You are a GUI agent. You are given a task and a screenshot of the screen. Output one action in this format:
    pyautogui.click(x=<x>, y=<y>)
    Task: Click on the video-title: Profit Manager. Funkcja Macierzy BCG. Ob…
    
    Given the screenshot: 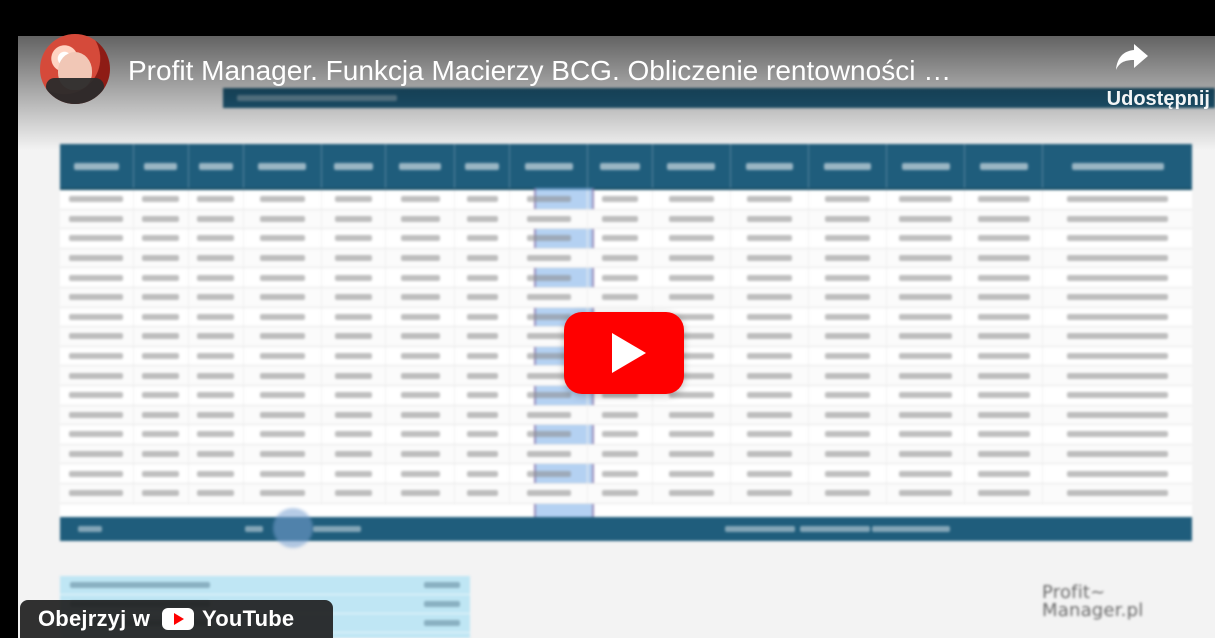 What is the action you would take?
    pyautogui.click(x=608, y=71)
    